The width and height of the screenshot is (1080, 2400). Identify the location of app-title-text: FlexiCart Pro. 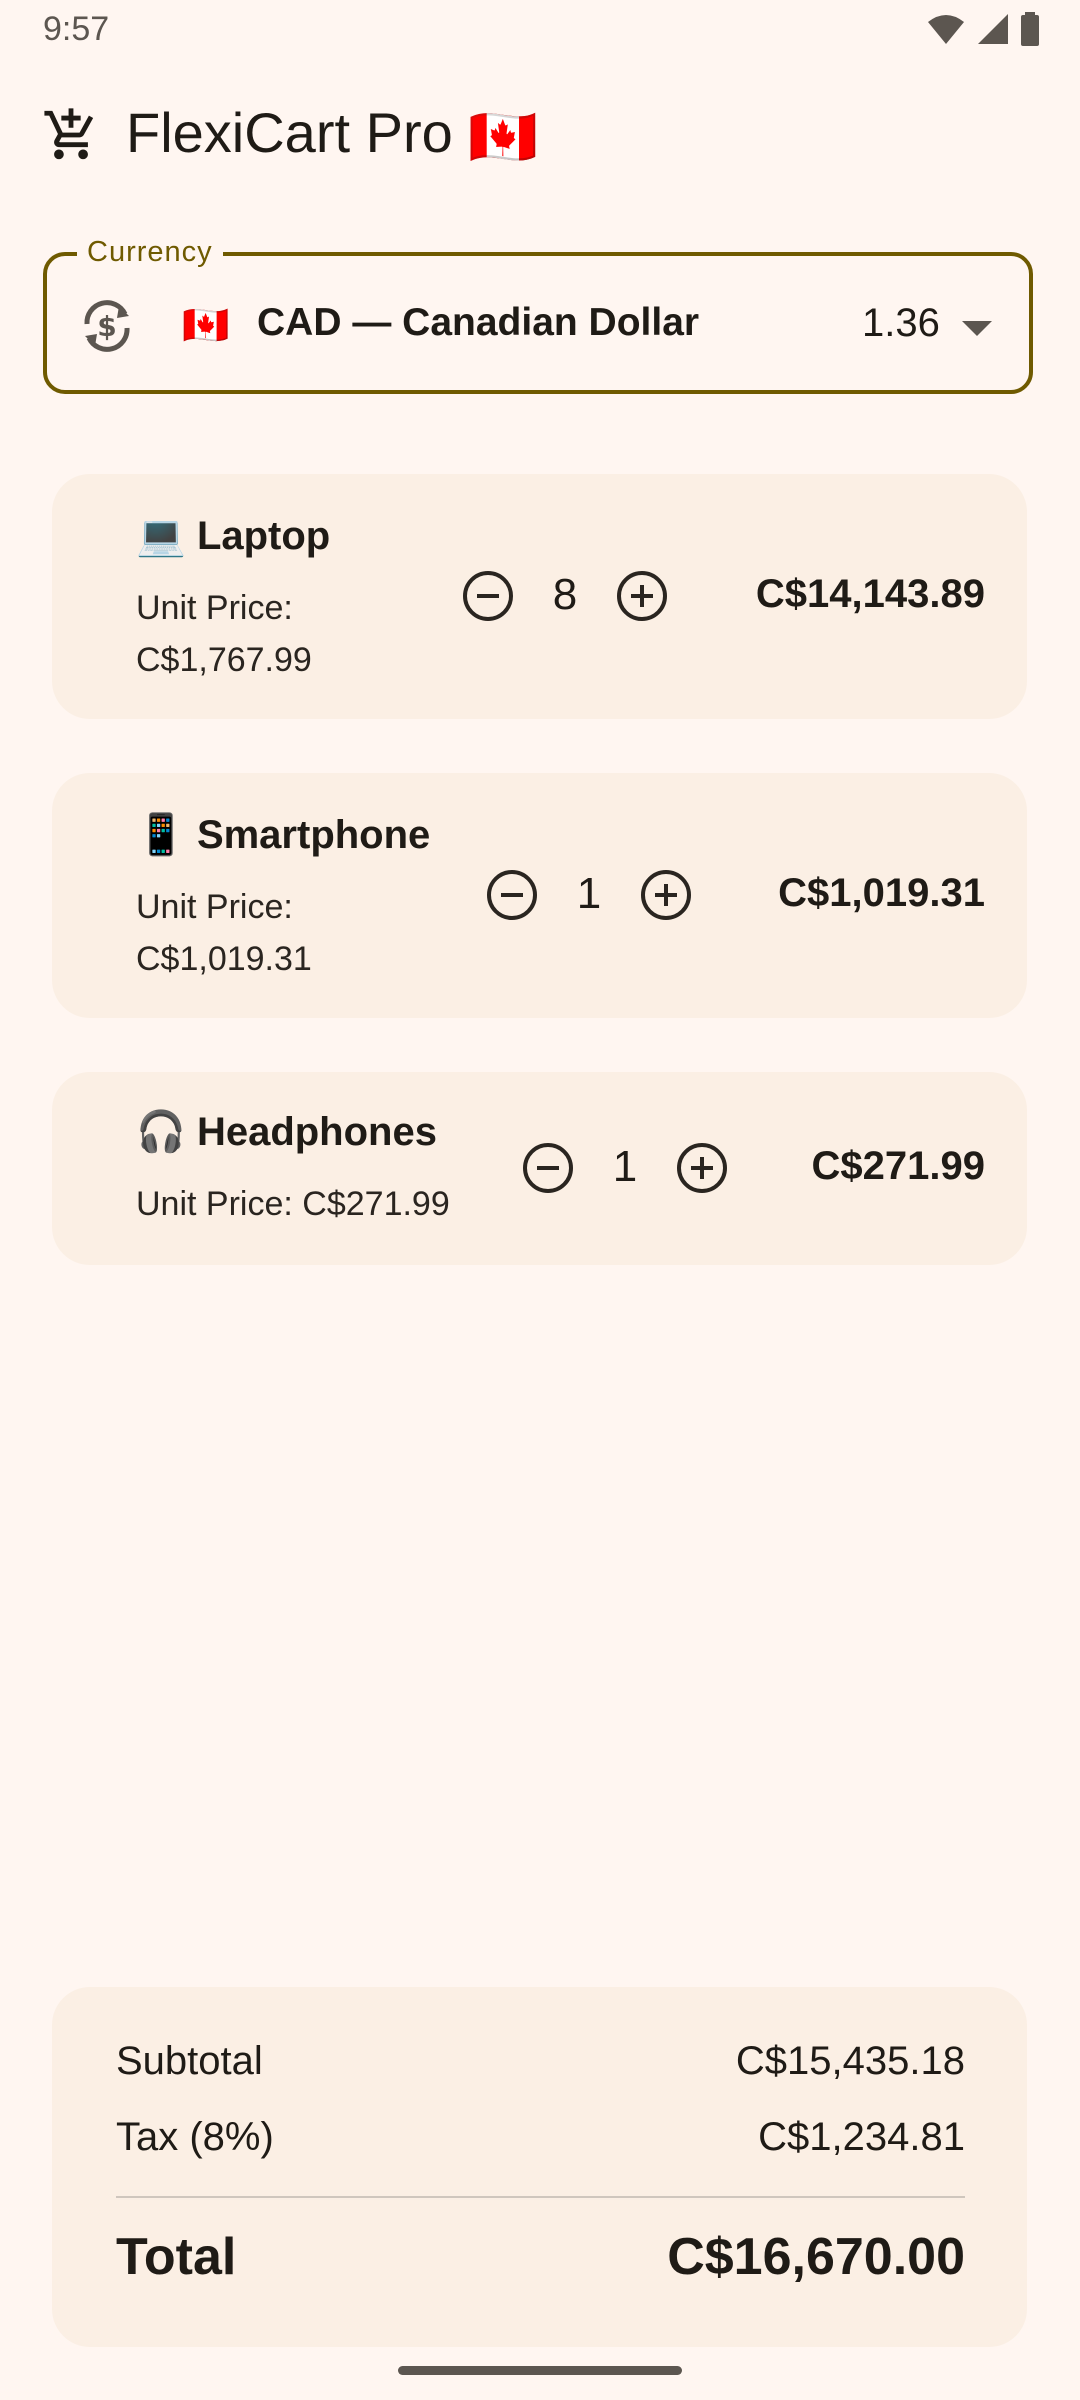
(289, 132).